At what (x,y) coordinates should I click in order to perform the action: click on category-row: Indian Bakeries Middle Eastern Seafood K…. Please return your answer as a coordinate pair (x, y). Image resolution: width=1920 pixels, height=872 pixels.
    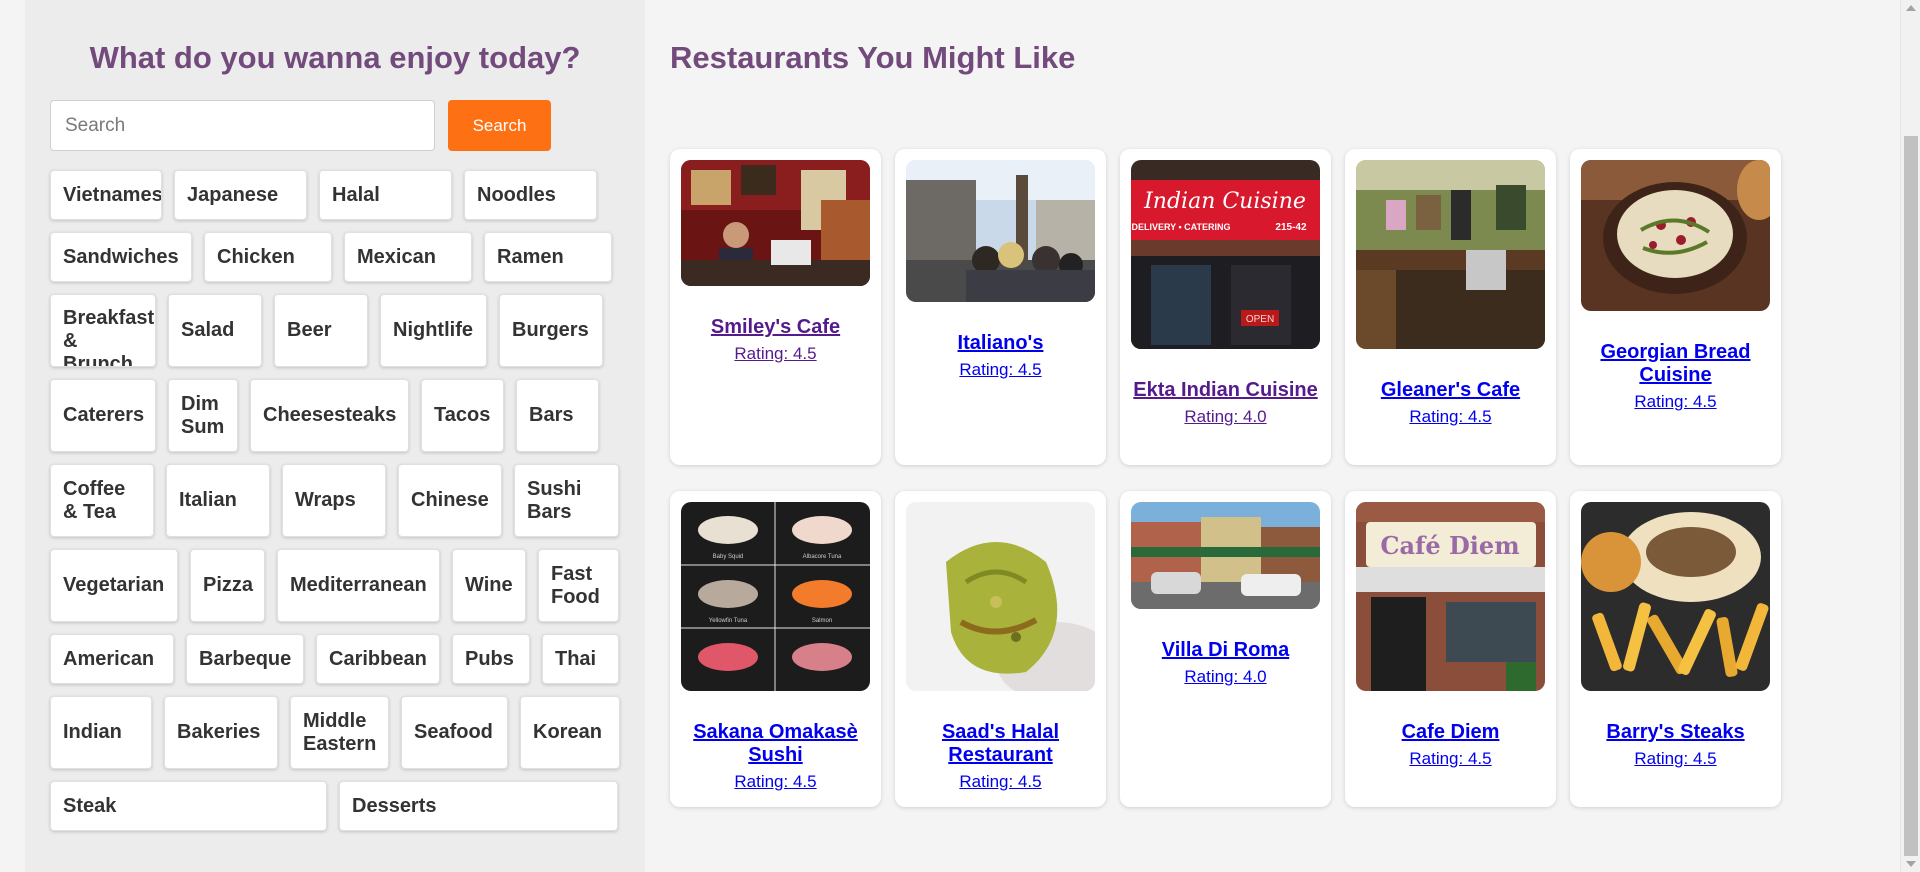
    Looking at the image, I should click on (335, 732).